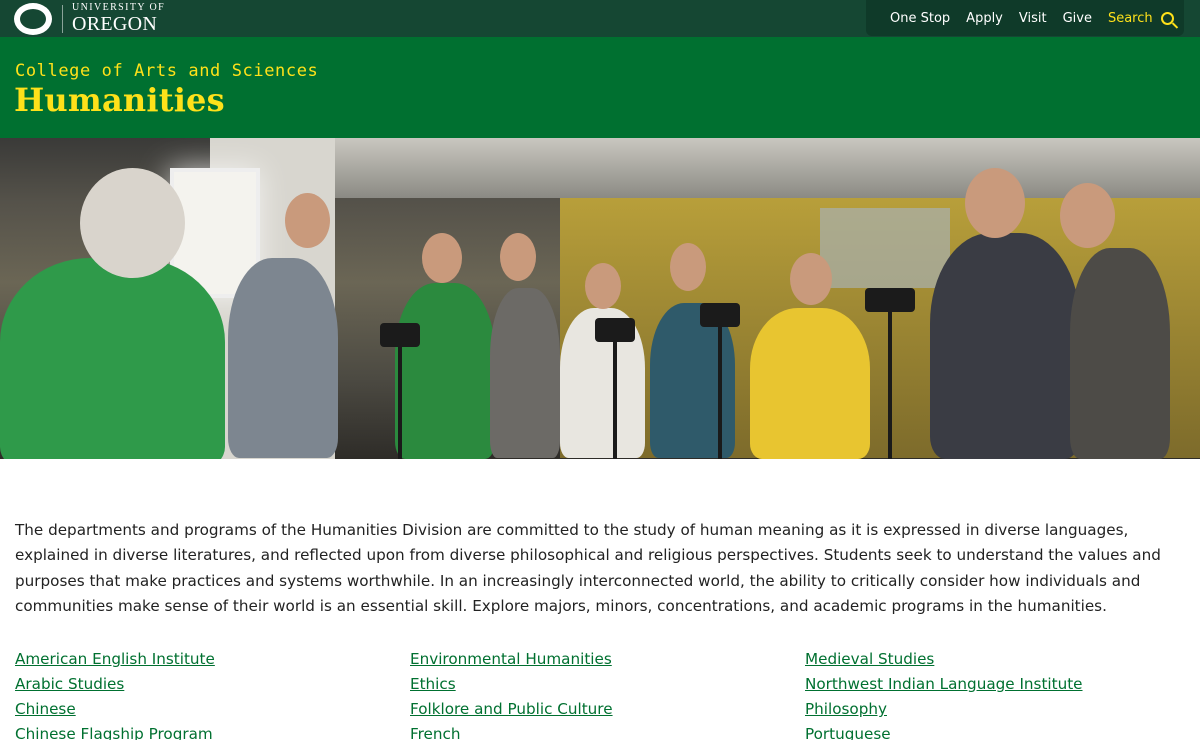 The image size is (1200, 740). Describe the element at coordinates (920, 18) in the screenshot. I see `utility-link-one-stop: One Stop` at that location.